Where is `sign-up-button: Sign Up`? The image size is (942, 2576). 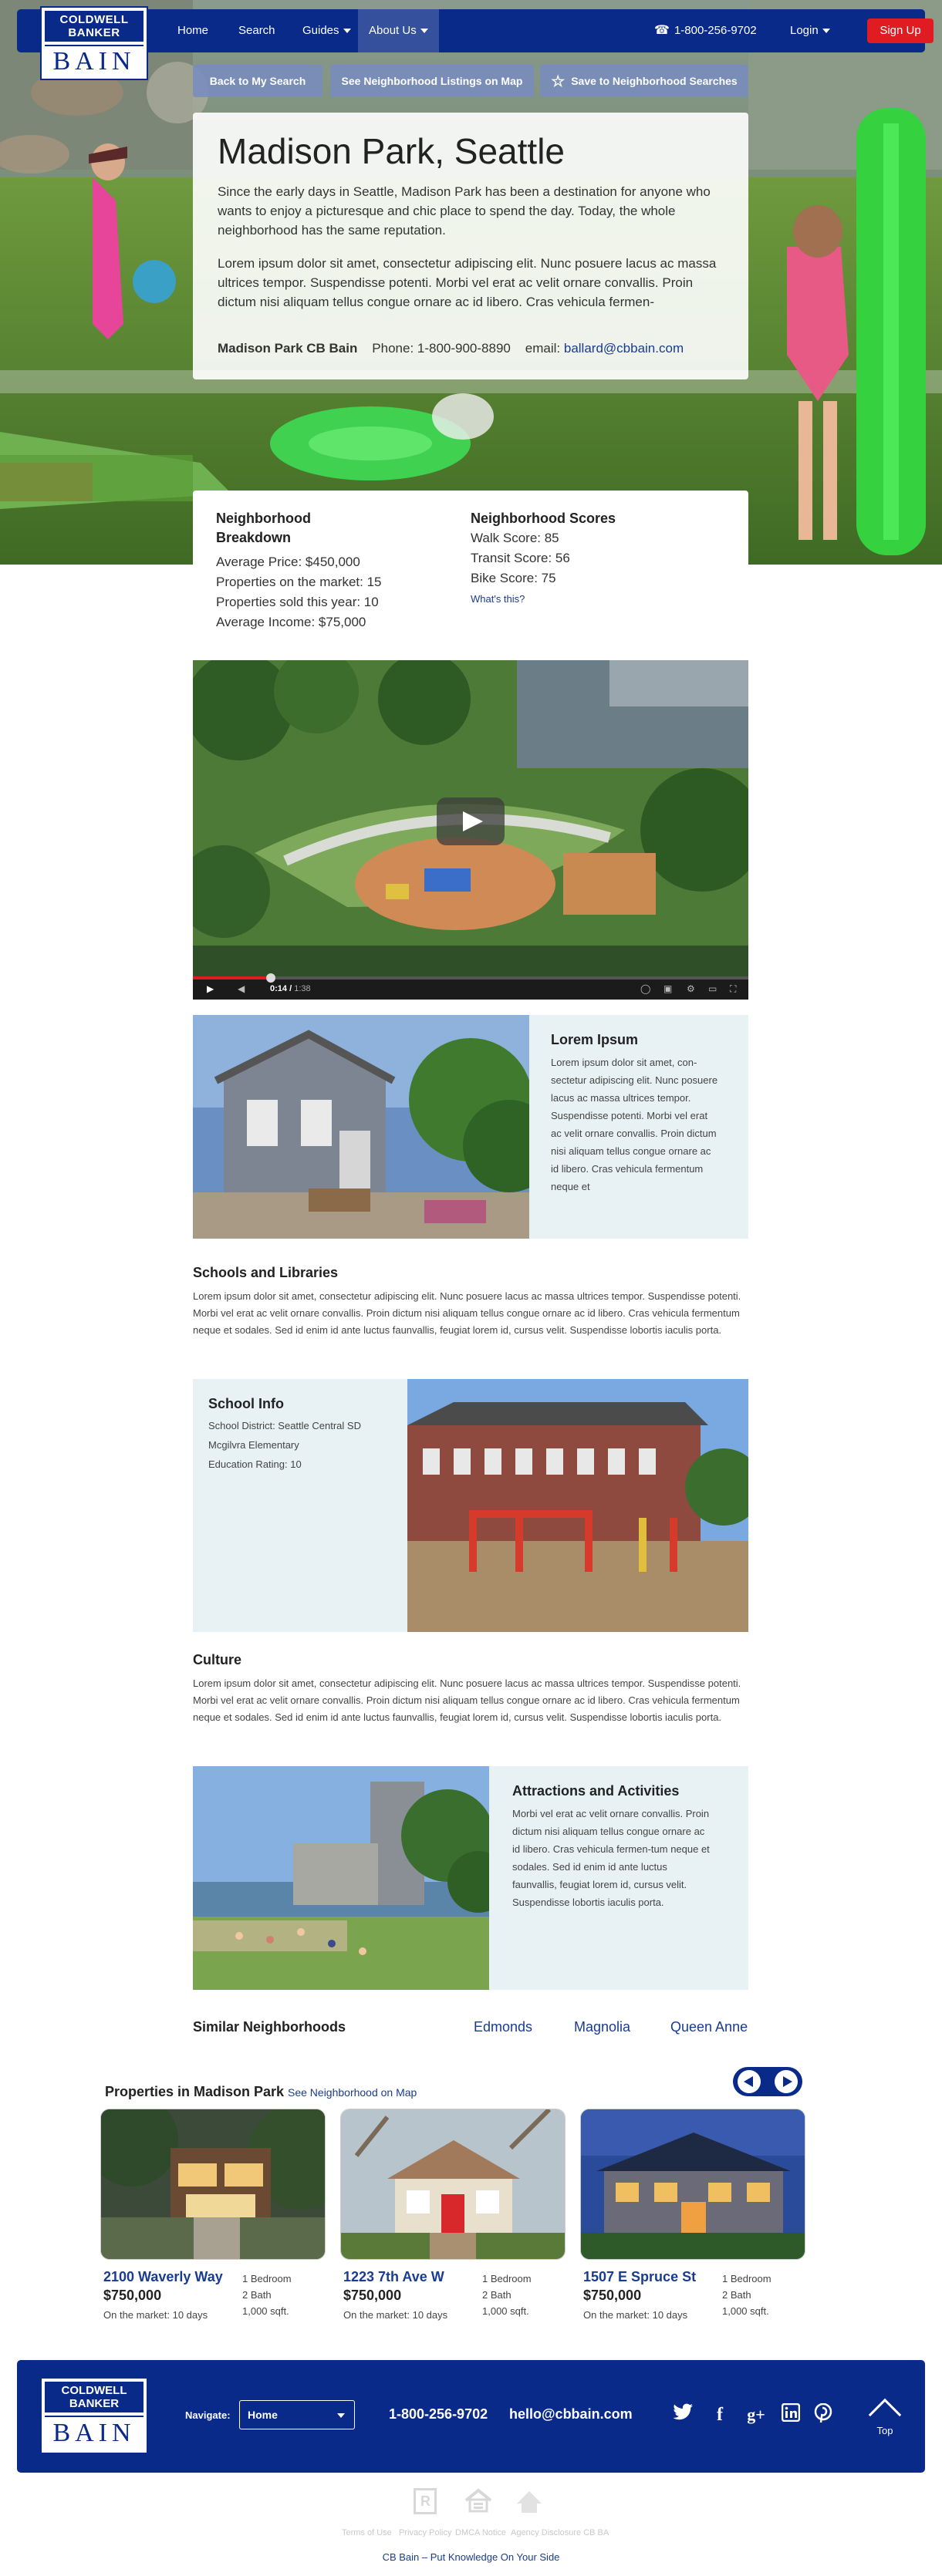
sign-up-button: Sign Up is located at coordinates (900, 31).